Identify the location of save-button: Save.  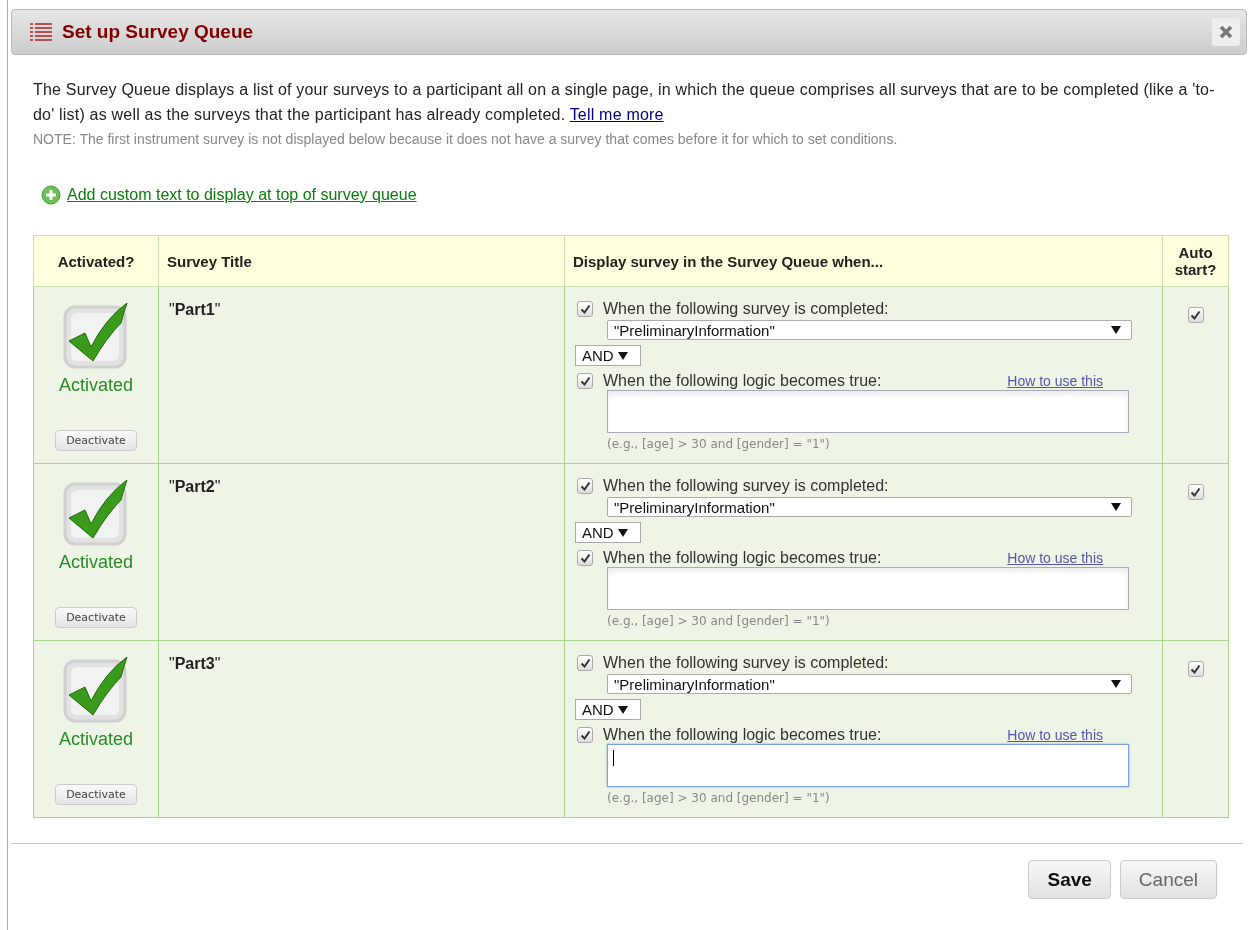
(1069, 879).